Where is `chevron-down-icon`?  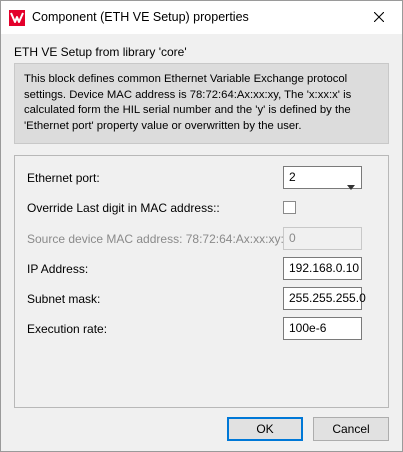
chevron-down-icon is located at coordinates (351, 186).